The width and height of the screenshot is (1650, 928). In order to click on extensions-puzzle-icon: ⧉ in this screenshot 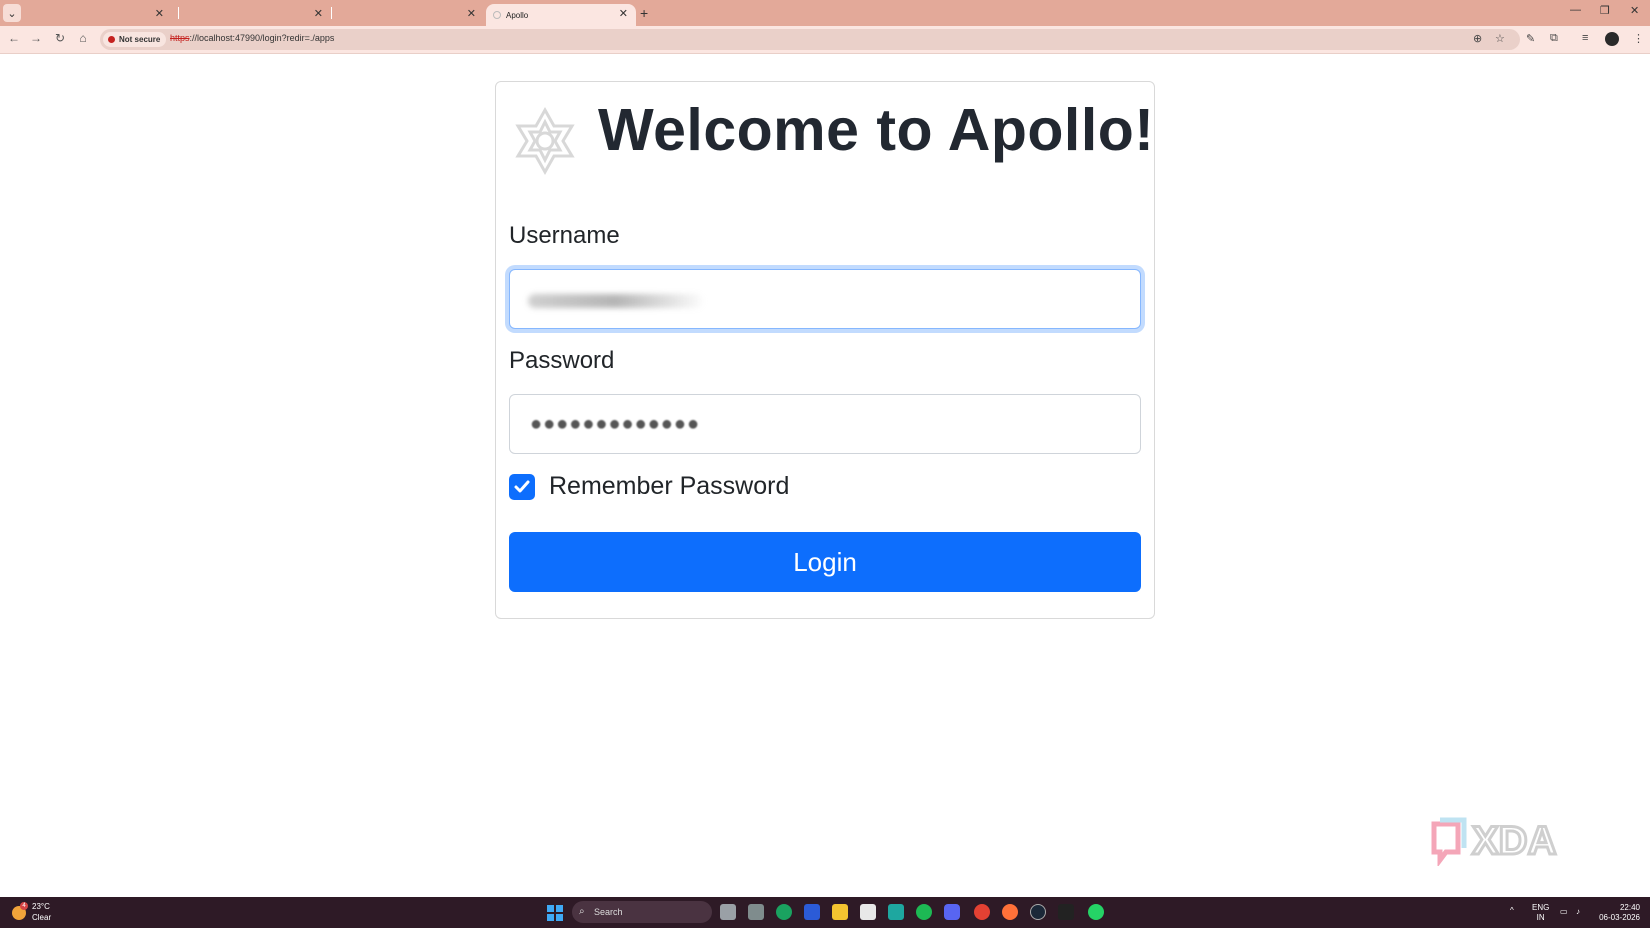, I will do `click(1554, 38)`.